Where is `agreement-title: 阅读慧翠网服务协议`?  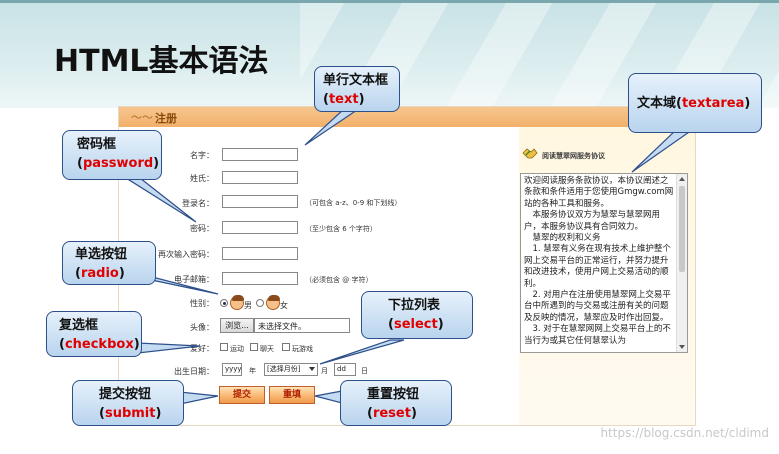 agreement-title: 阅读慧翠网服务协议 is located at coordinates (573, 156).